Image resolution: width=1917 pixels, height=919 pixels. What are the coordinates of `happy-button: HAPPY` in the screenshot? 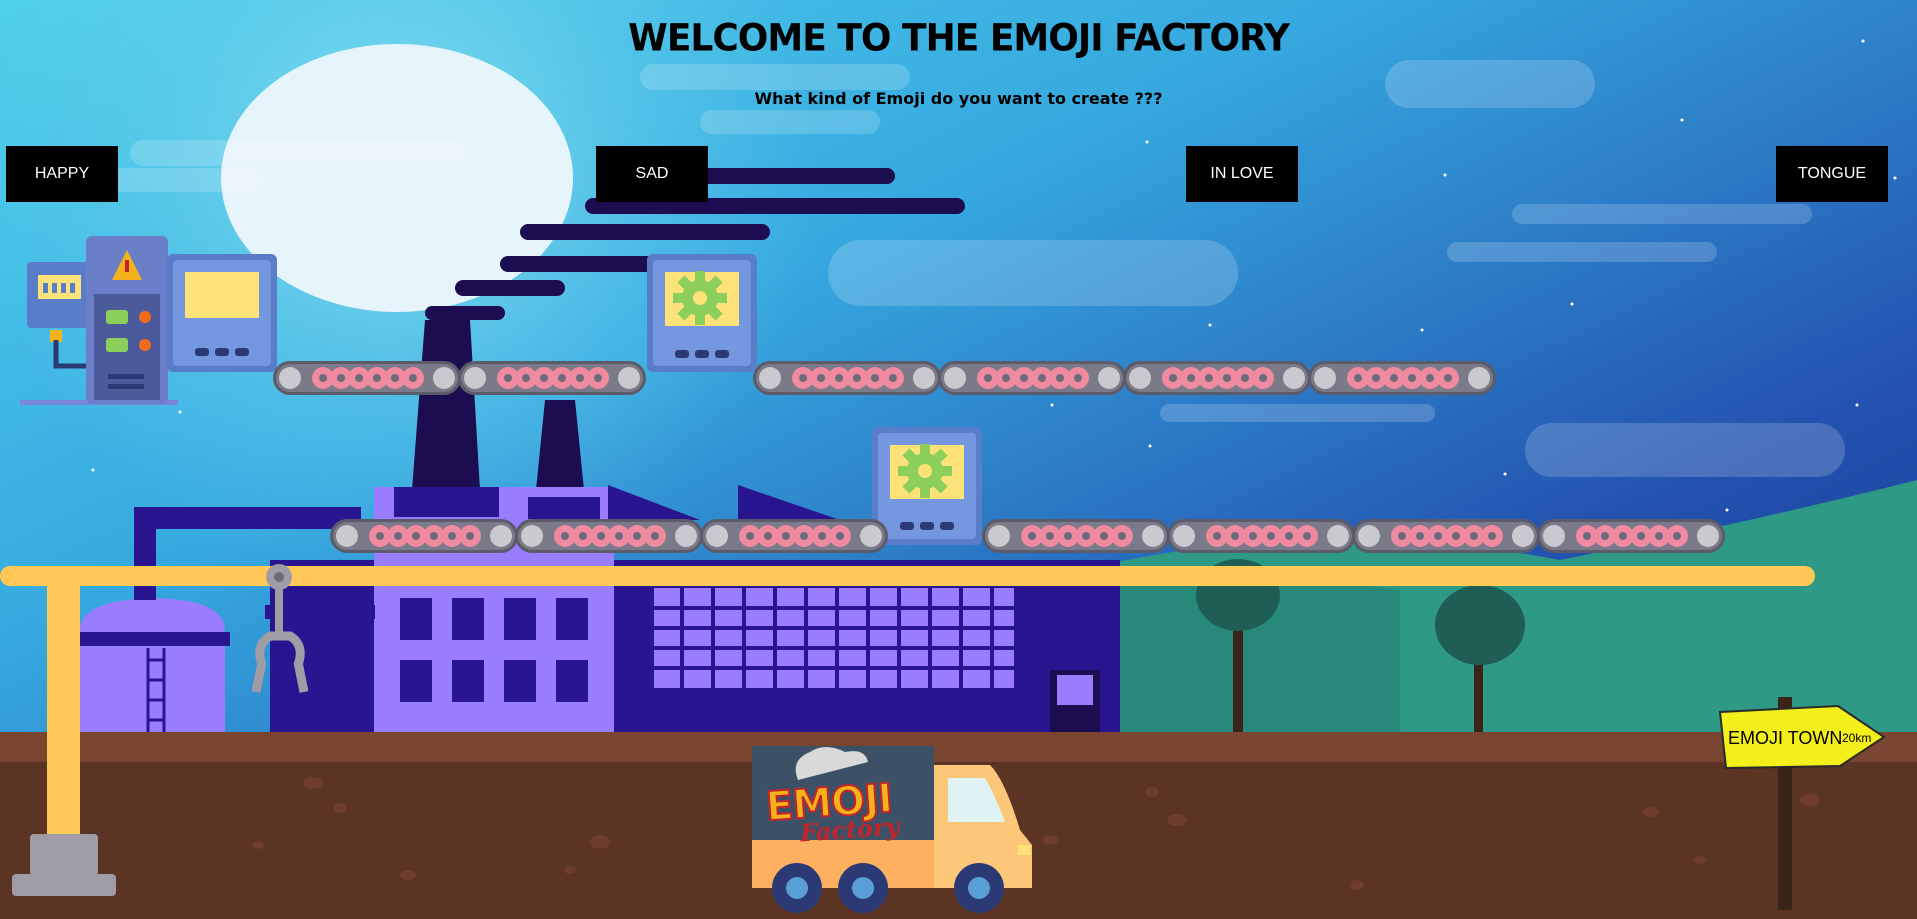 It's located at (62, 174).